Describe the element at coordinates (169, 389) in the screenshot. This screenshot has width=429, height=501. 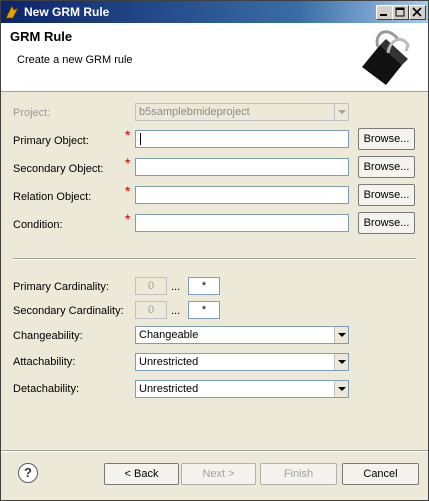
I see `detachability-value: Unrestricted` at that location.